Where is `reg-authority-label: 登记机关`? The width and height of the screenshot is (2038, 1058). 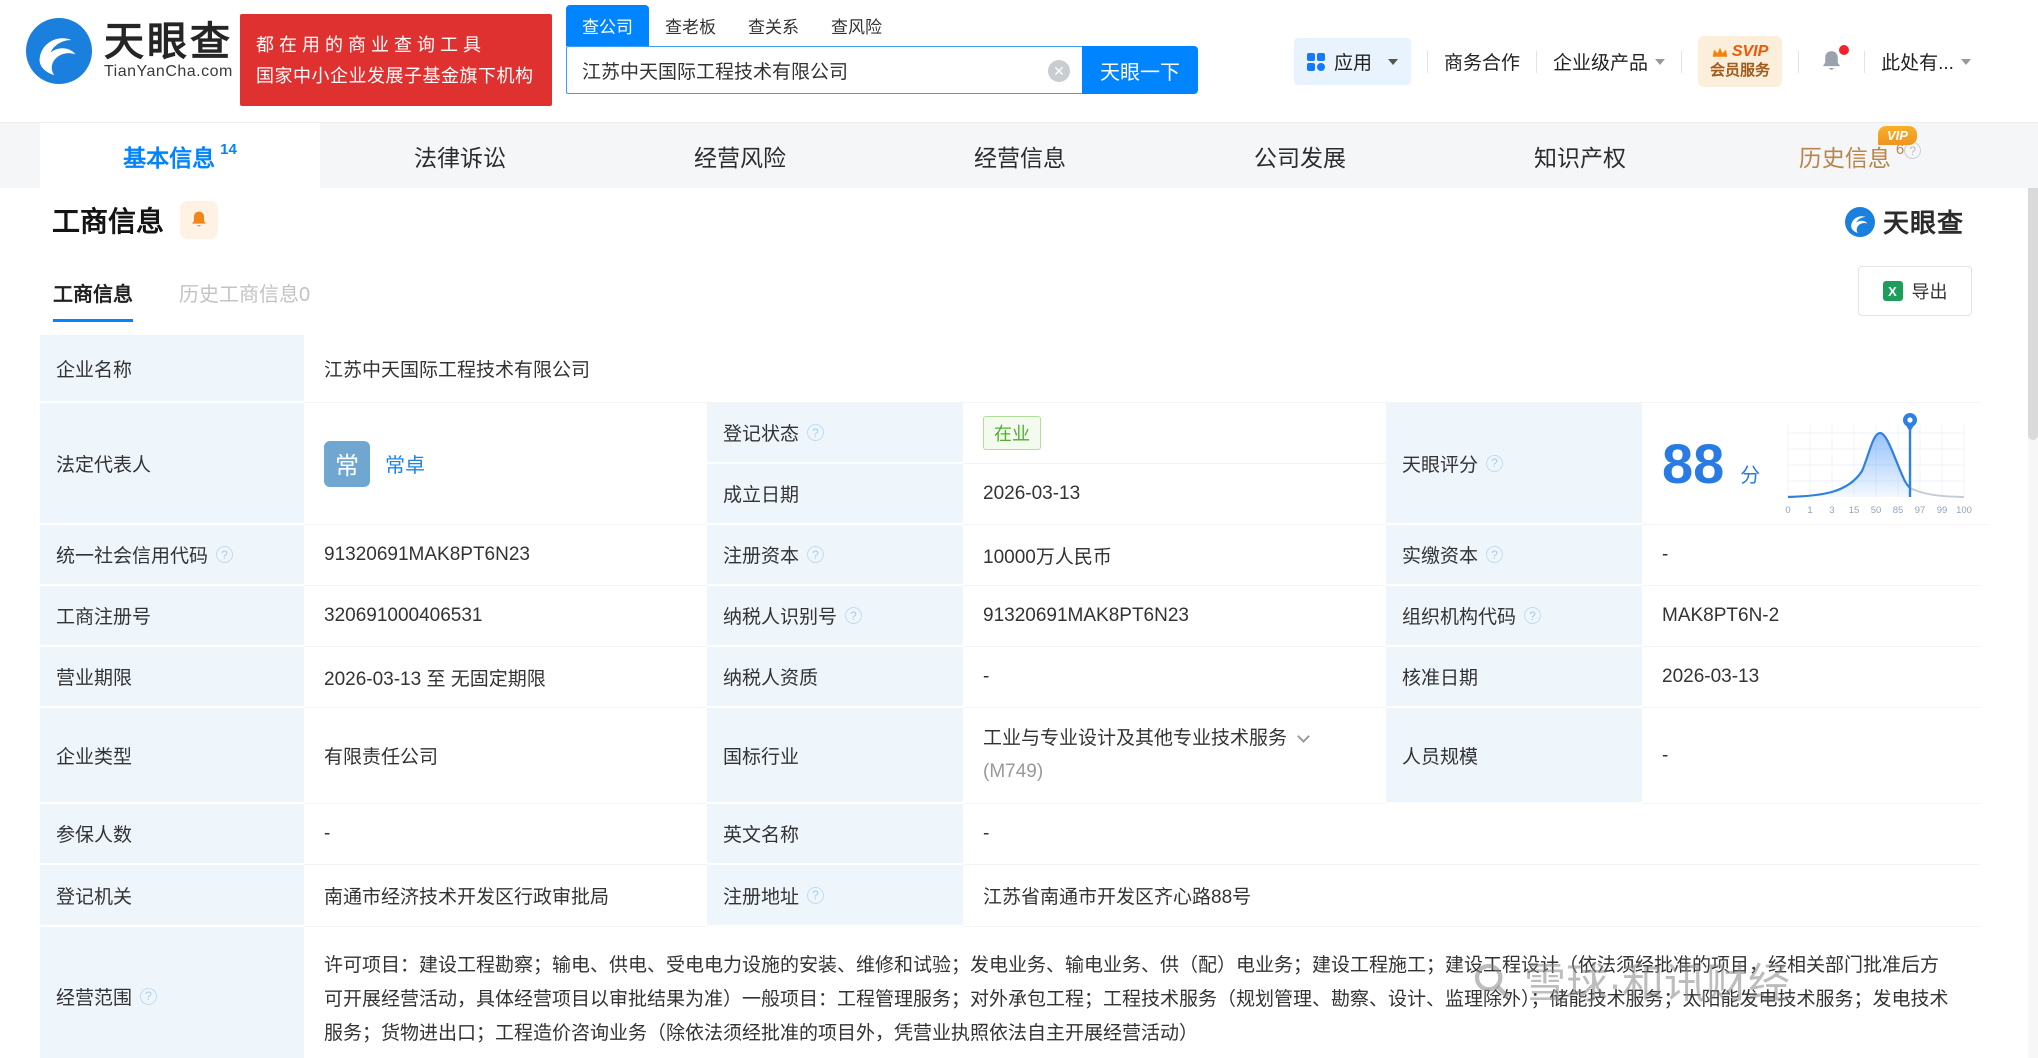
reg-authority-label: 登记机关 is located at coordinates (172, 896).